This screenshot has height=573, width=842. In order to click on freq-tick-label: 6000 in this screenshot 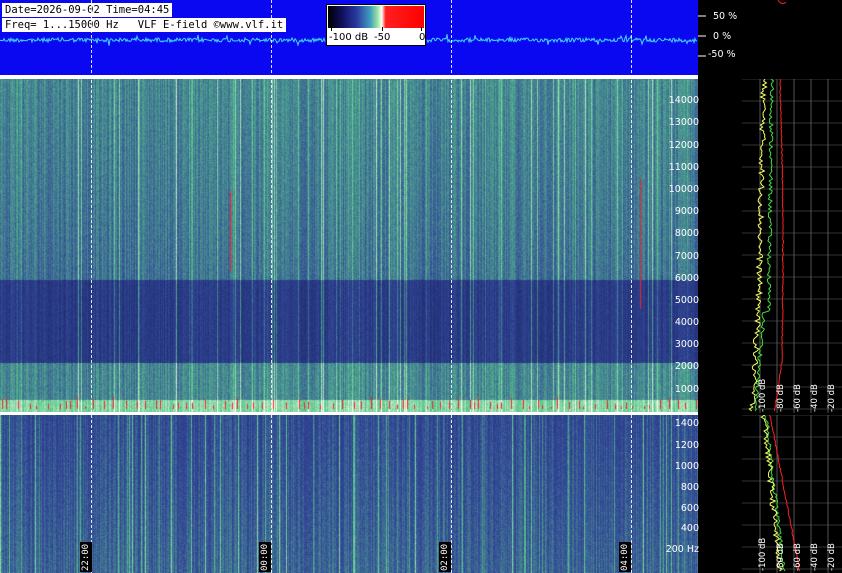, I will do `click(686, 278)`.